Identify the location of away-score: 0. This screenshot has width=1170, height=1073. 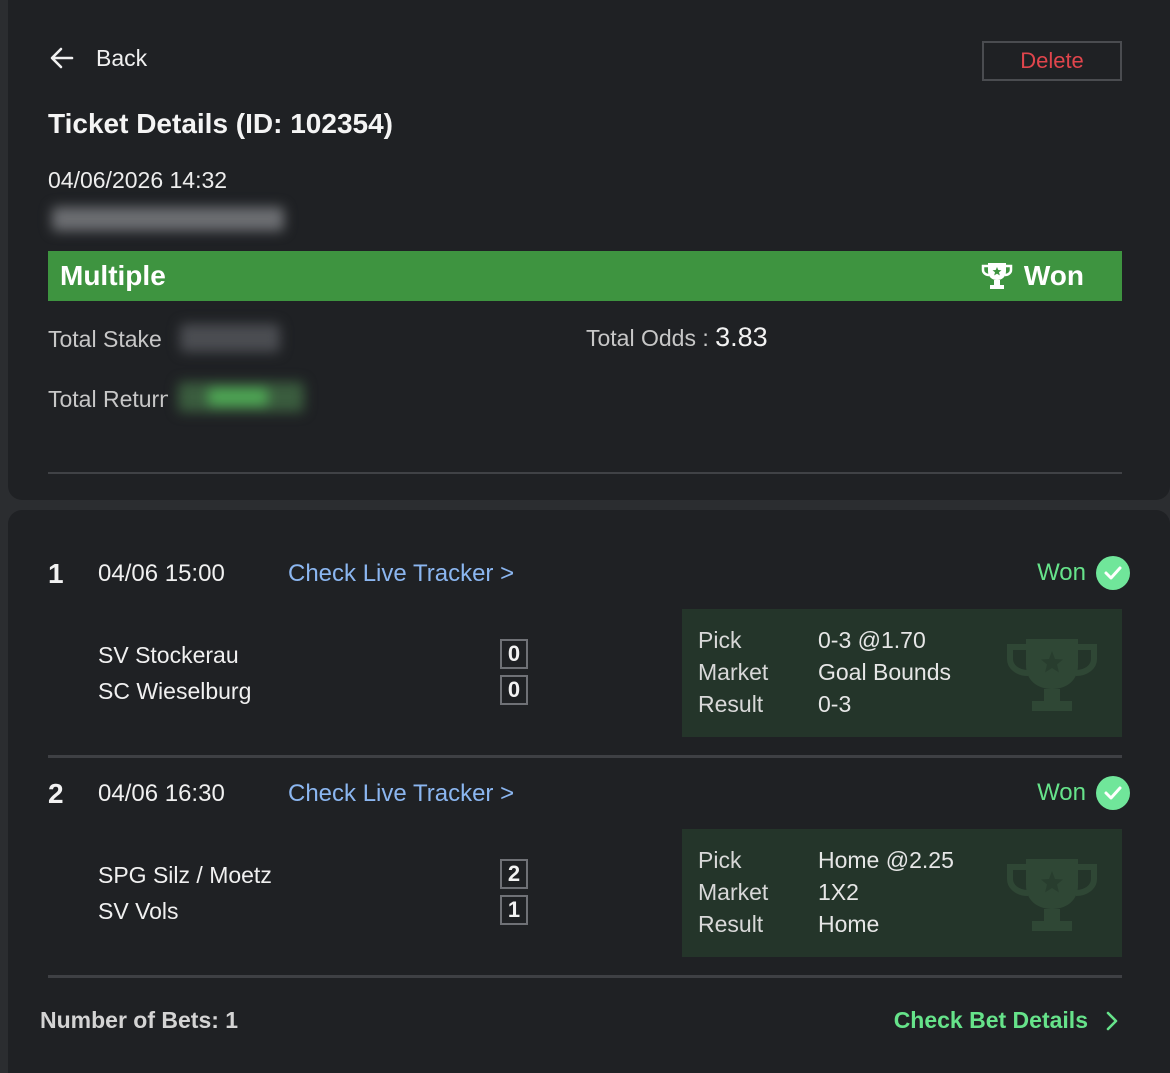
(514, 690).